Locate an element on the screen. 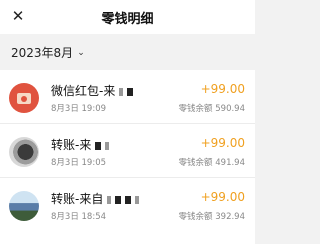  top-bar: ✕ 零钱明细 is located at coordinates (127, 17).